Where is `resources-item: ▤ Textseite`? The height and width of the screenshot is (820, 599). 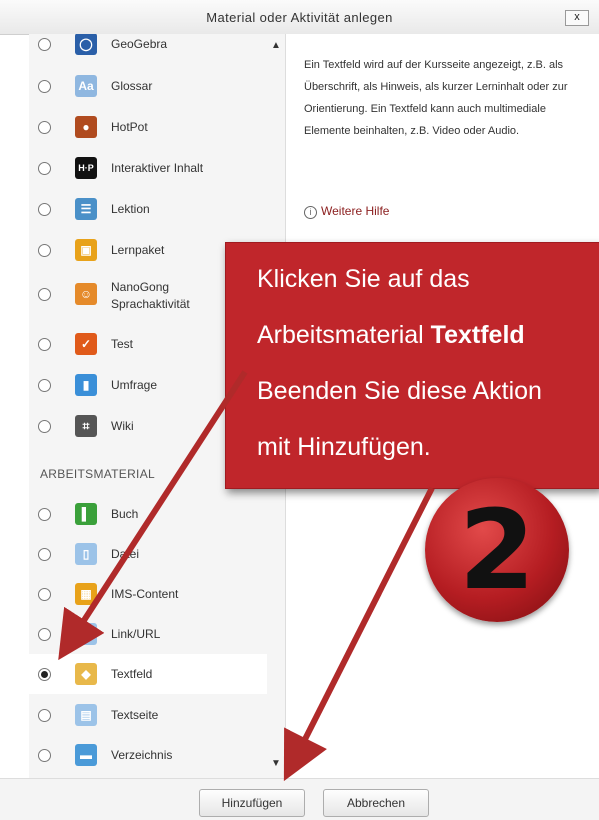 resources-item: ▤ Textseite is located at coordinates (148, 715).